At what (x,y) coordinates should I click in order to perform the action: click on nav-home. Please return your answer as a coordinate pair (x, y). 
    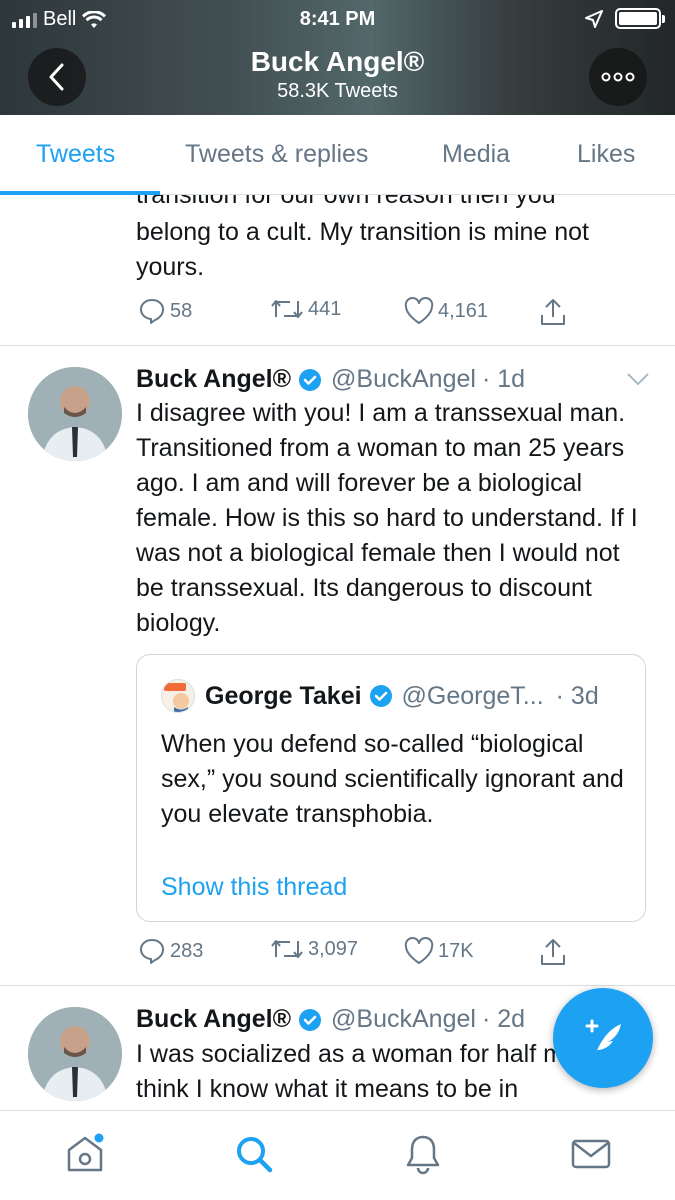
    Looking at the image, I should click on (85, 1154).